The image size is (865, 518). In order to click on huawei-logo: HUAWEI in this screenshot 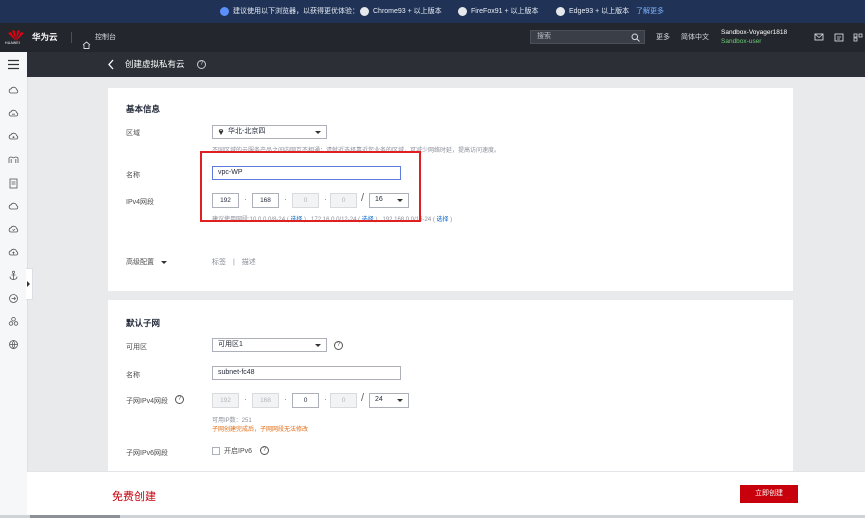, I will do `click(16, 38)`.